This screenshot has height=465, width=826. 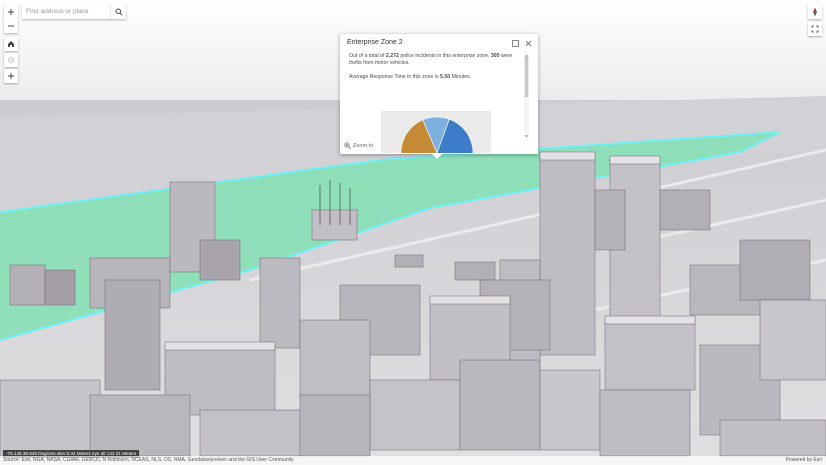 What do you see at coordinates (445, 76) in the screenshot?
I see `response-time-value: 5.50` at bounding box center [445, 76].